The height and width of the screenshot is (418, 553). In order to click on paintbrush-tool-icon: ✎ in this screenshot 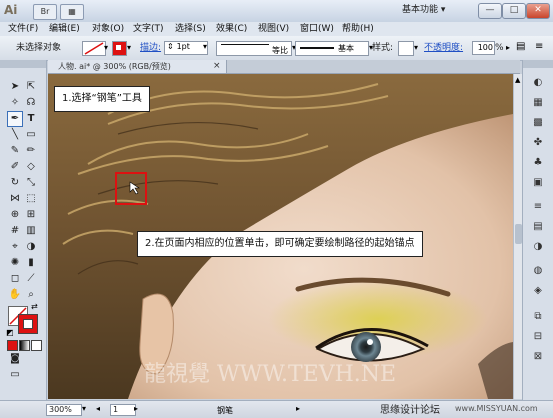, I will do `click(15, 151)`.